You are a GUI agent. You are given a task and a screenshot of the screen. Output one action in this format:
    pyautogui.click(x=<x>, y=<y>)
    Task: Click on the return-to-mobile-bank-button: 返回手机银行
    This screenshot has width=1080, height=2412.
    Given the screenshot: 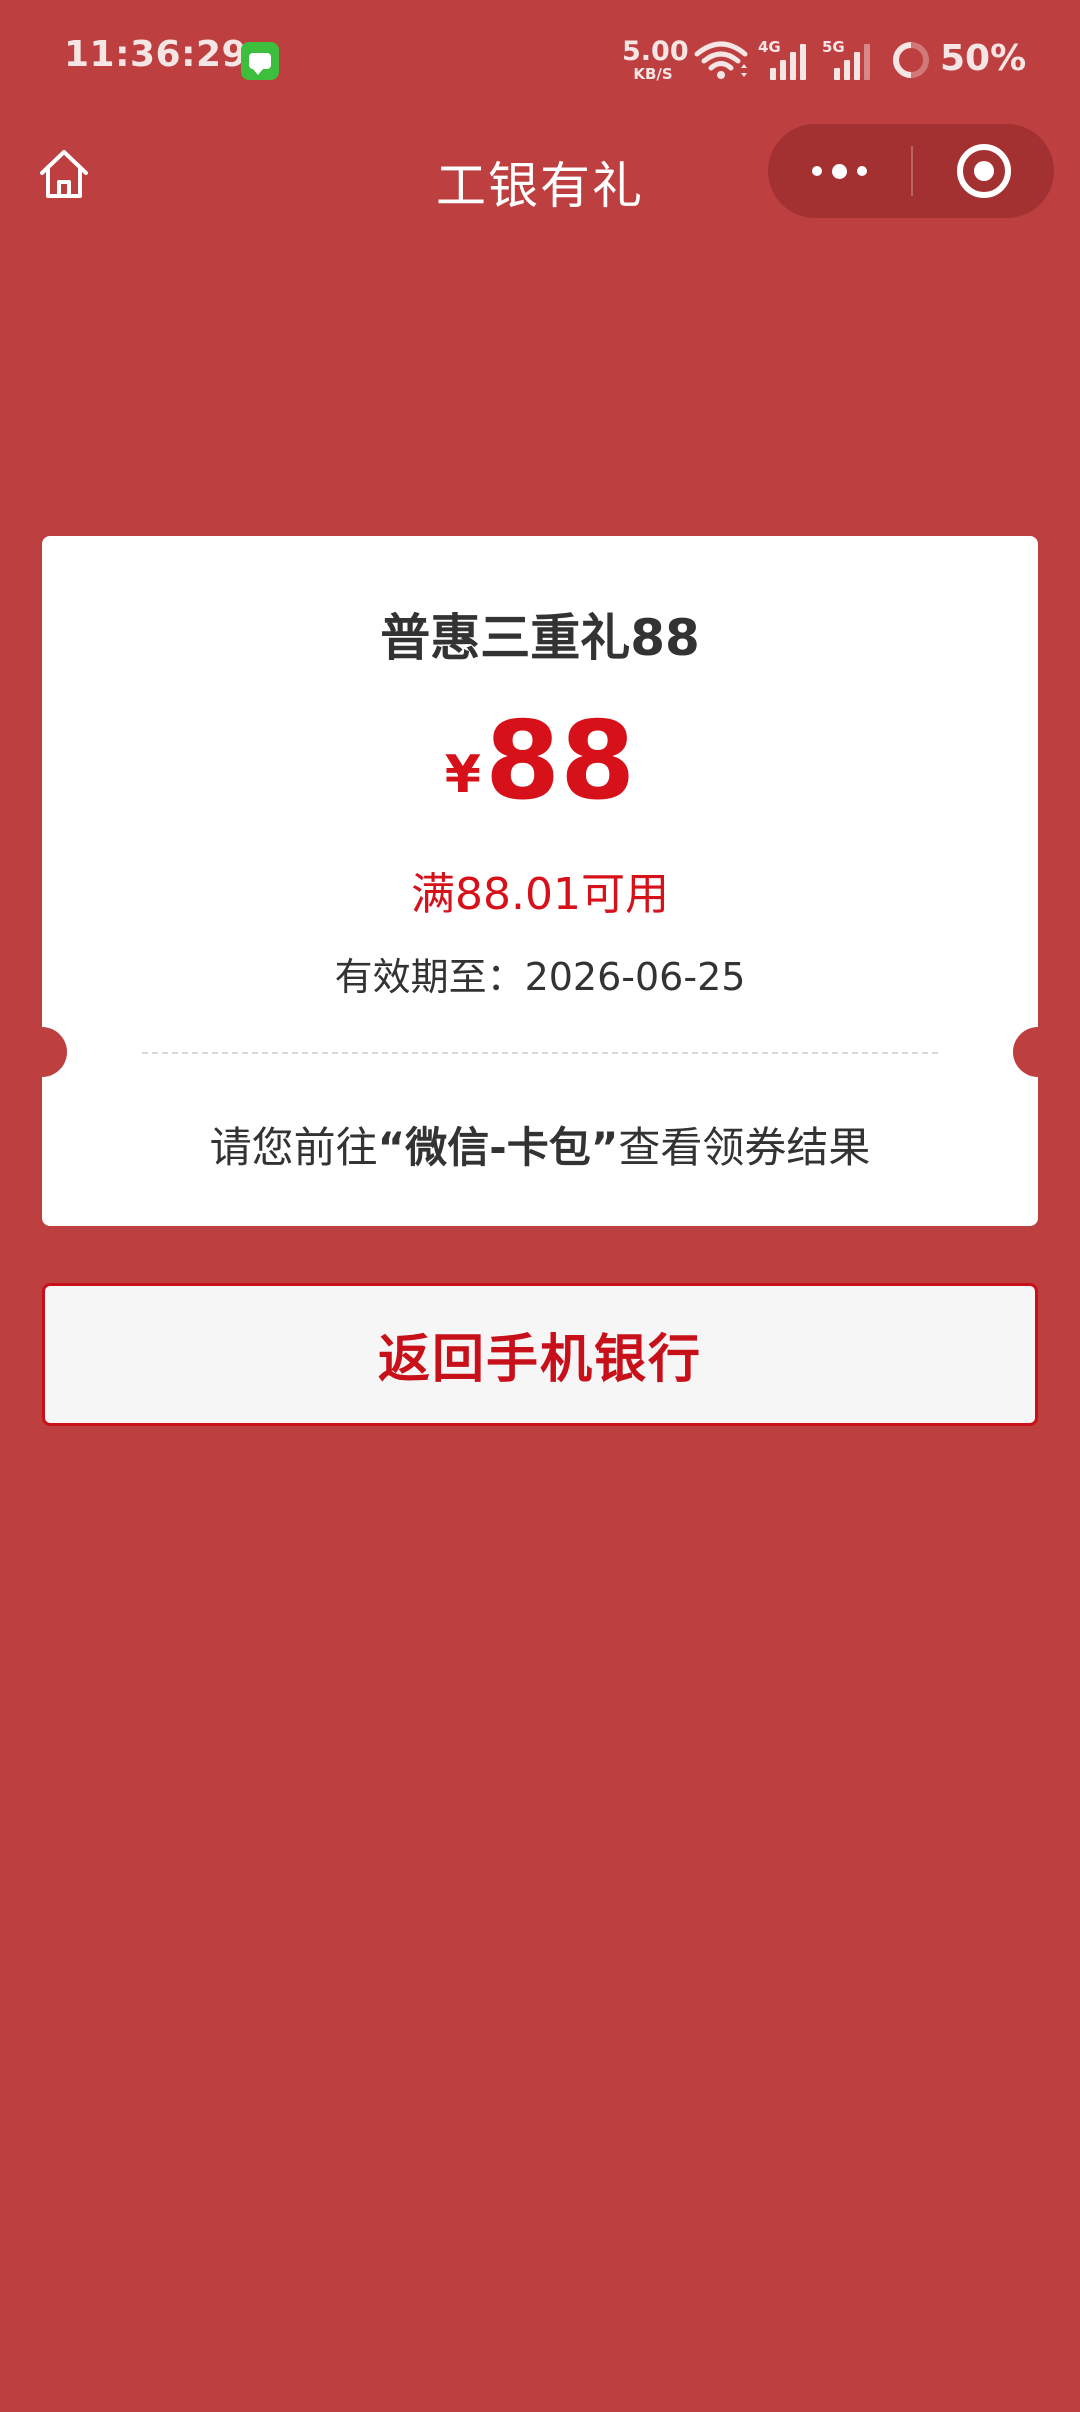 What is the action you would take?
    pyautogui.click(x=540, y=1354)
    